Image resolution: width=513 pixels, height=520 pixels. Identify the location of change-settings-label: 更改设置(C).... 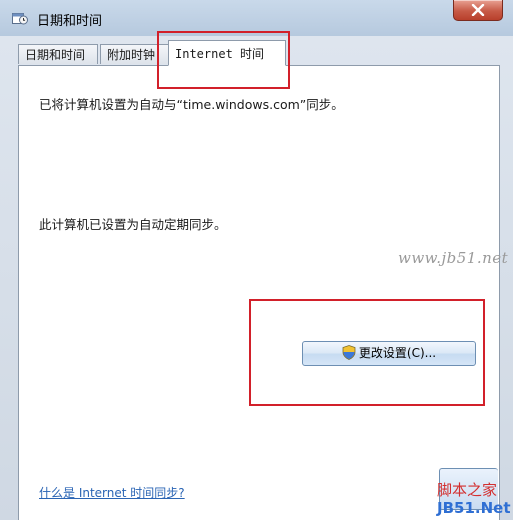
(397, 353).